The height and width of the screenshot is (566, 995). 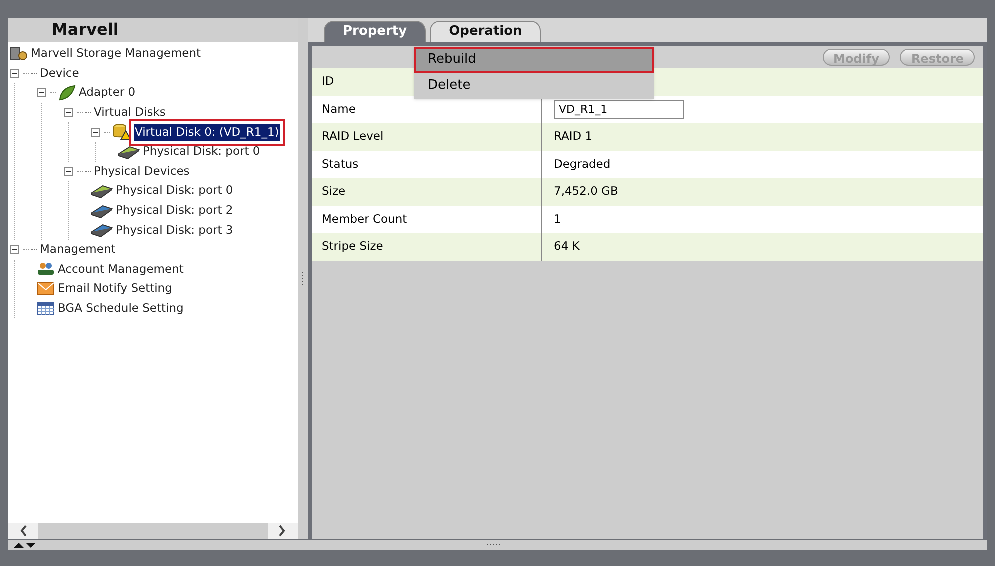 What do you see at coordinates (334, 191) in the screenshot?
I see `property-label: Size` at bounding box center [334, 191].